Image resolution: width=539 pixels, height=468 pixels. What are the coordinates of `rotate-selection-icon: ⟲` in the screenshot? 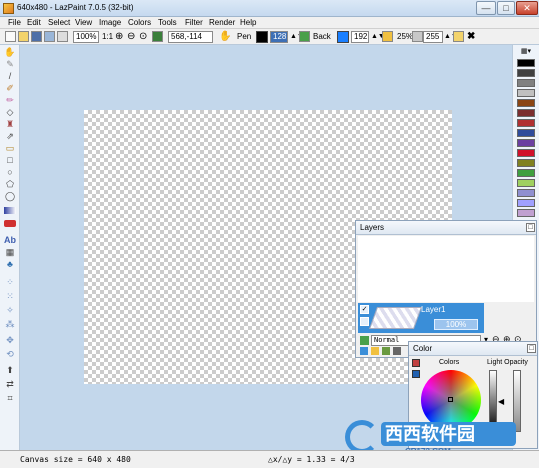 It's located at (10, 354).